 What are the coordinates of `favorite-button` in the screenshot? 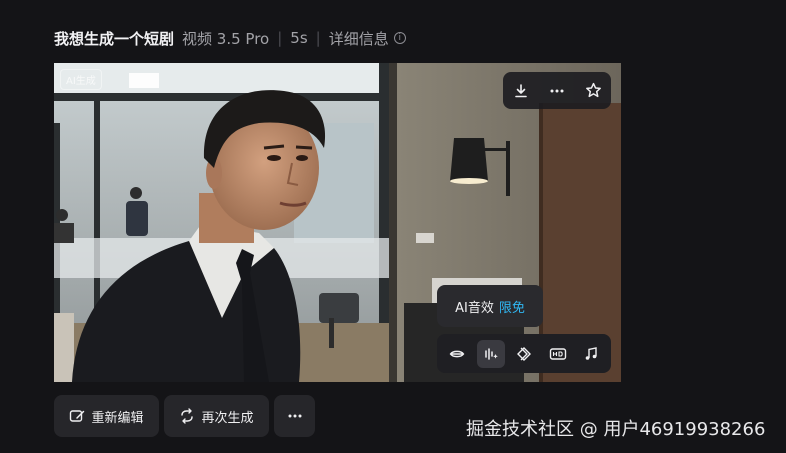 It's located at (593, 91).